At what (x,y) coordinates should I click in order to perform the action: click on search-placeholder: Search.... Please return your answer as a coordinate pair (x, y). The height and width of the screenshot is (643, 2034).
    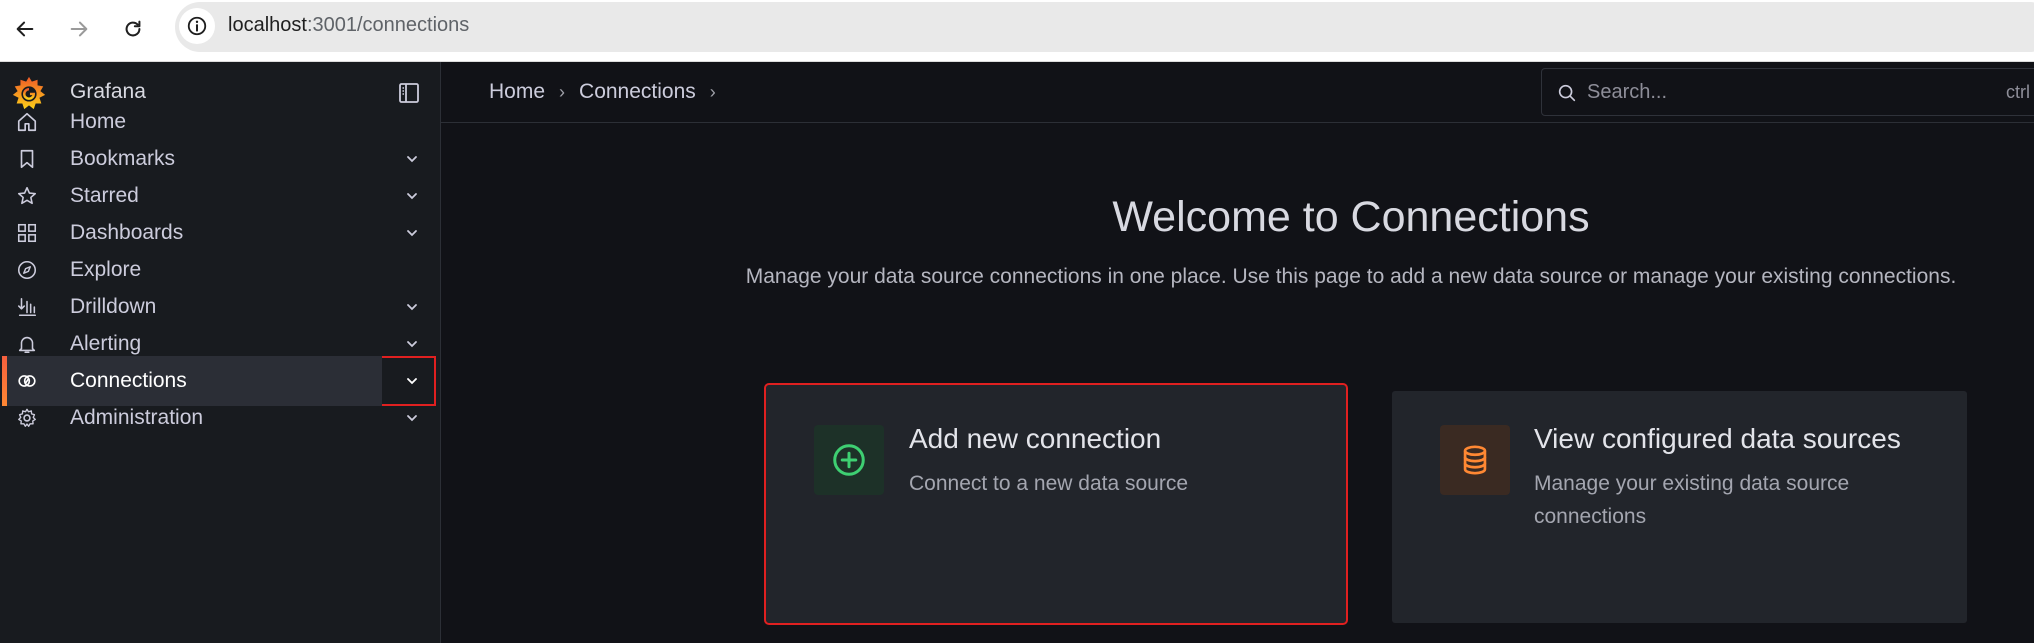
    Looking at the image, I should click on (1627, 92).